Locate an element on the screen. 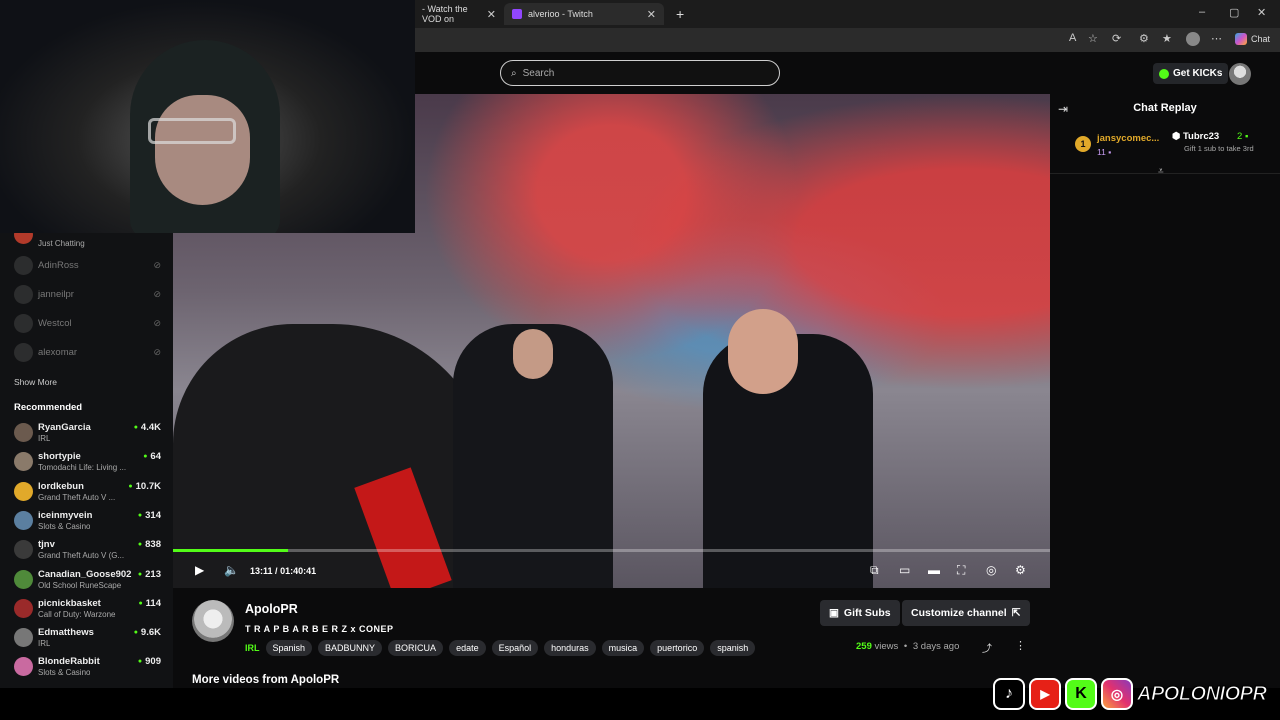  browser-tab-vod: - Watch the VOD on ✕ is located at coordinates (459, 14).